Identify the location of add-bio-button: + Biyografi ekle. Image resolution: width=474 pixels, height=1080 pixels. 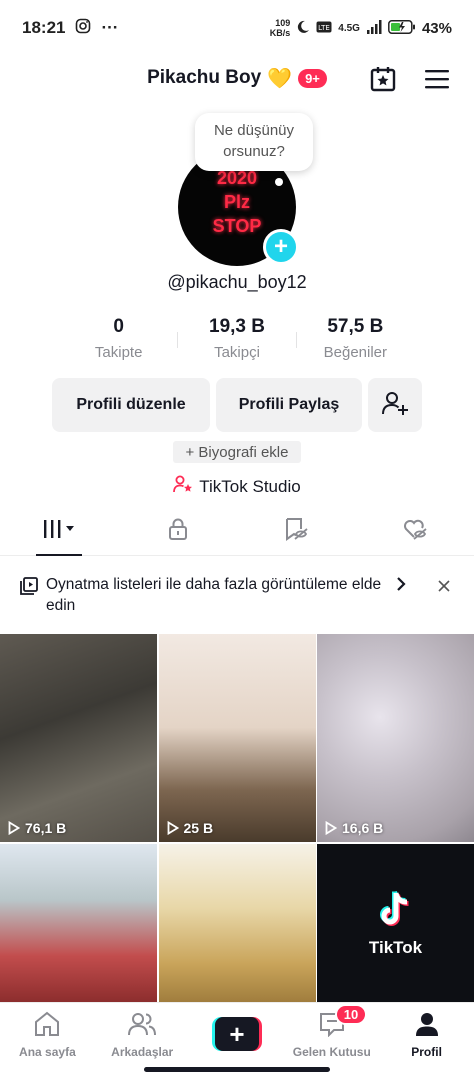
(237, 452).